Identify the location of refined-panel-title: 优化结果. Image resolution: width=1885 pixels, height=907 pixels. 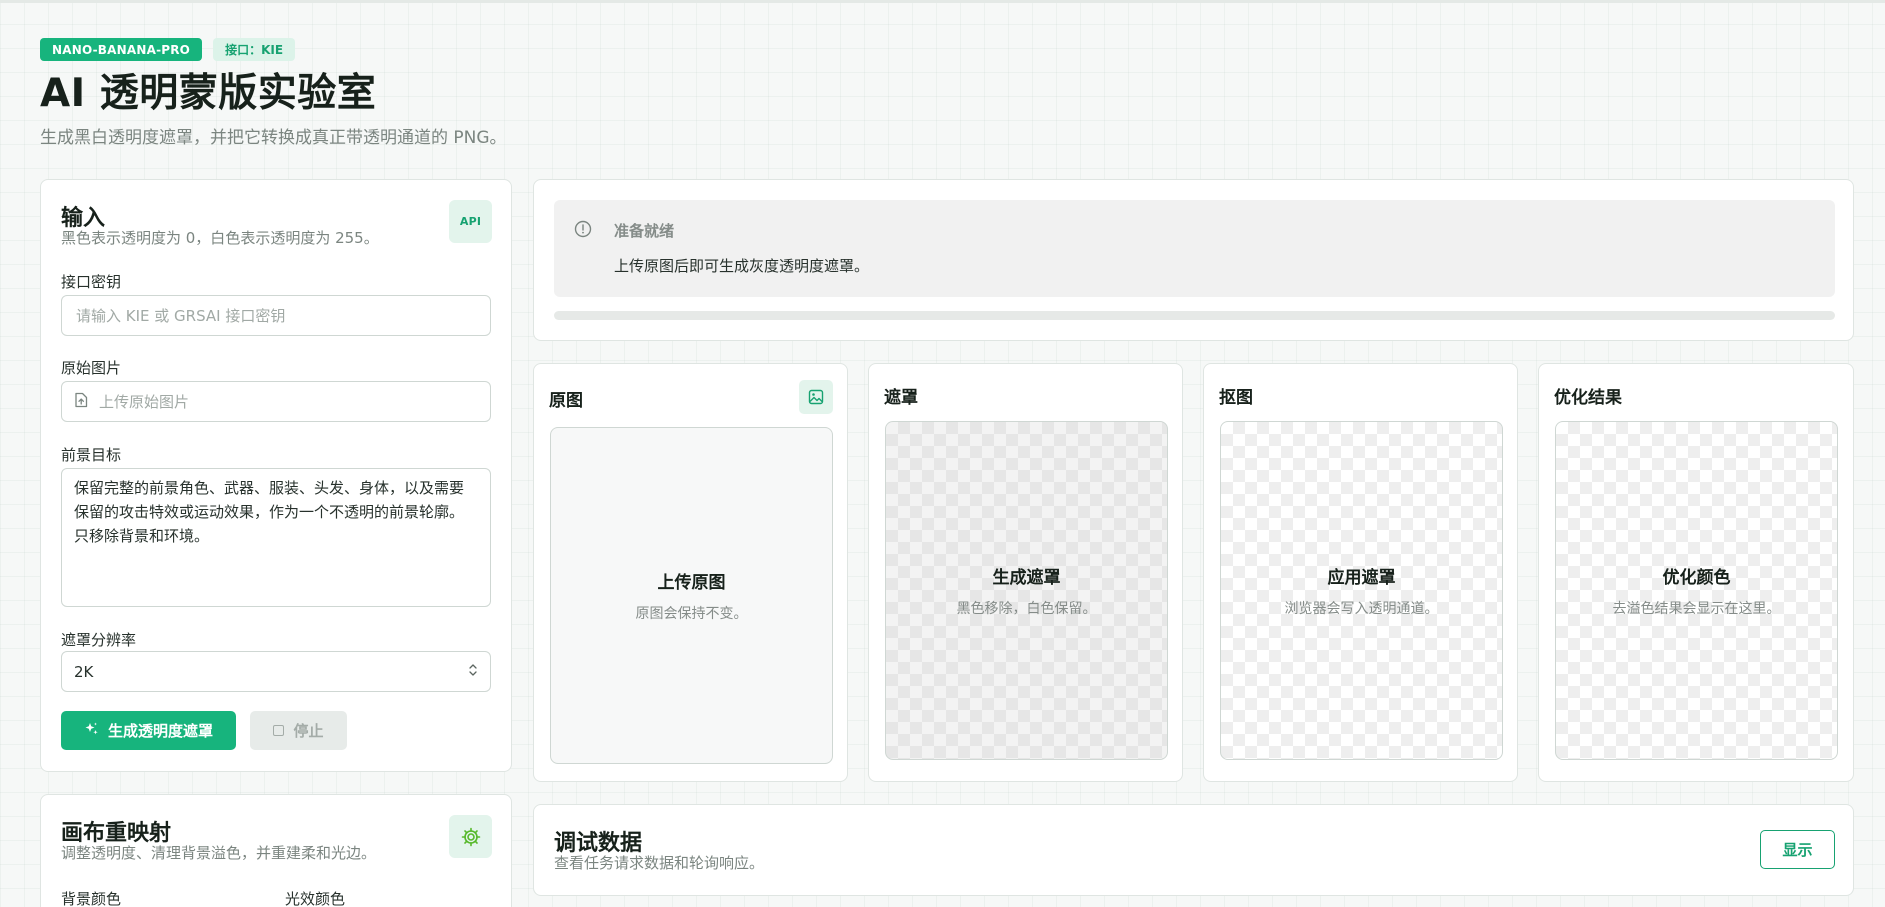
(1588, 398).